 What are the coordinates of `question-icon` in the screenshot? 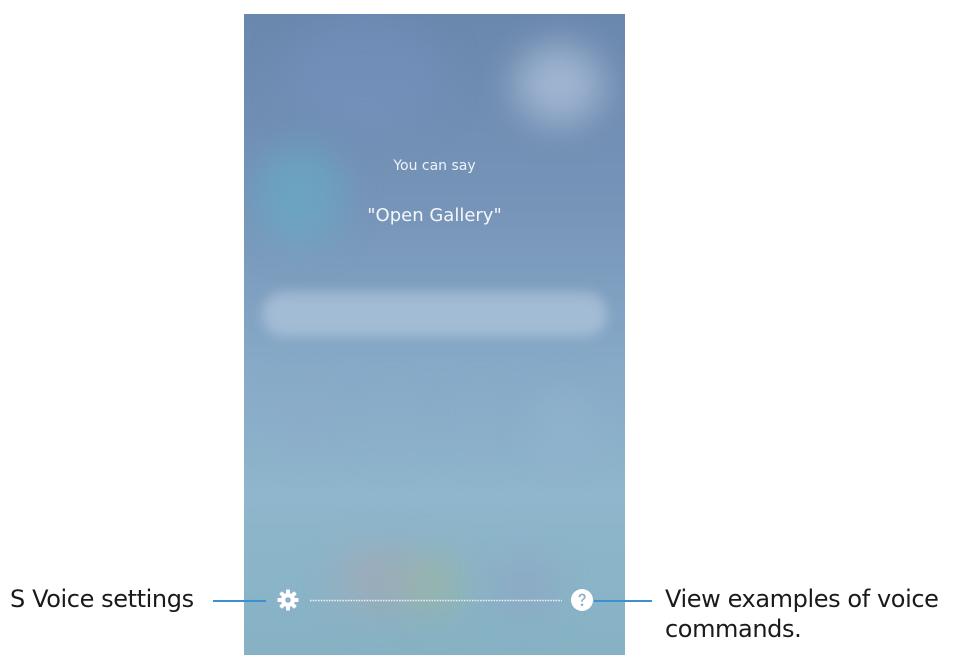 It's located at (582, 600).